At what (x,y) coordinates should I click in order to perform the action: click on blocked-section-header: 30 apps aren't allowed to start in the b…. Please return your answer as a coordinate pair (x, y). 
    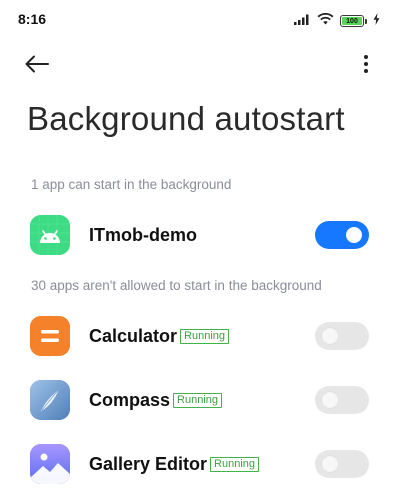
    Looking at the image, I should click on (176, 285).